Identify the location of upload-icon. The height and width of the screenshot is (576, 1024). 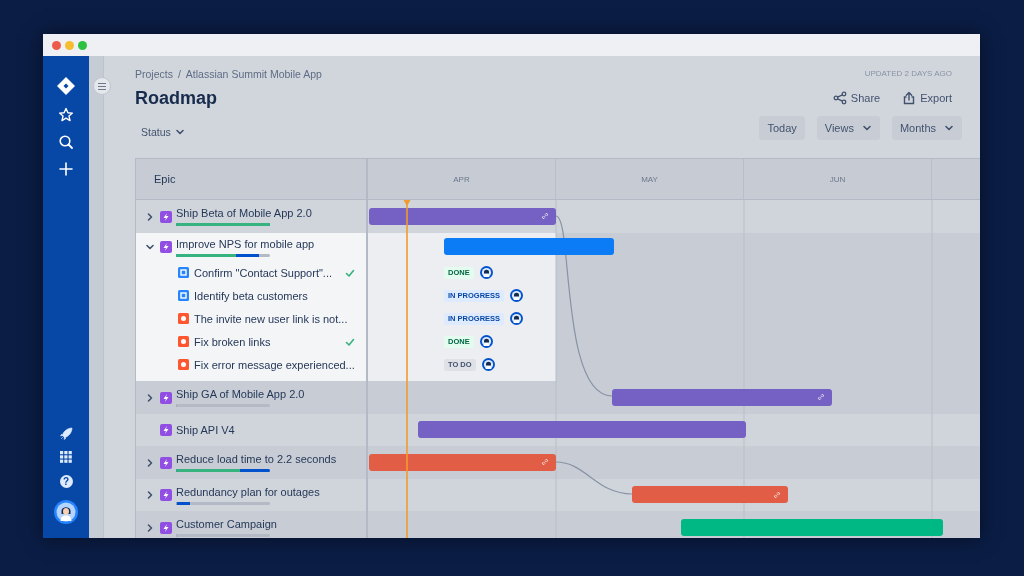
(909, 98).